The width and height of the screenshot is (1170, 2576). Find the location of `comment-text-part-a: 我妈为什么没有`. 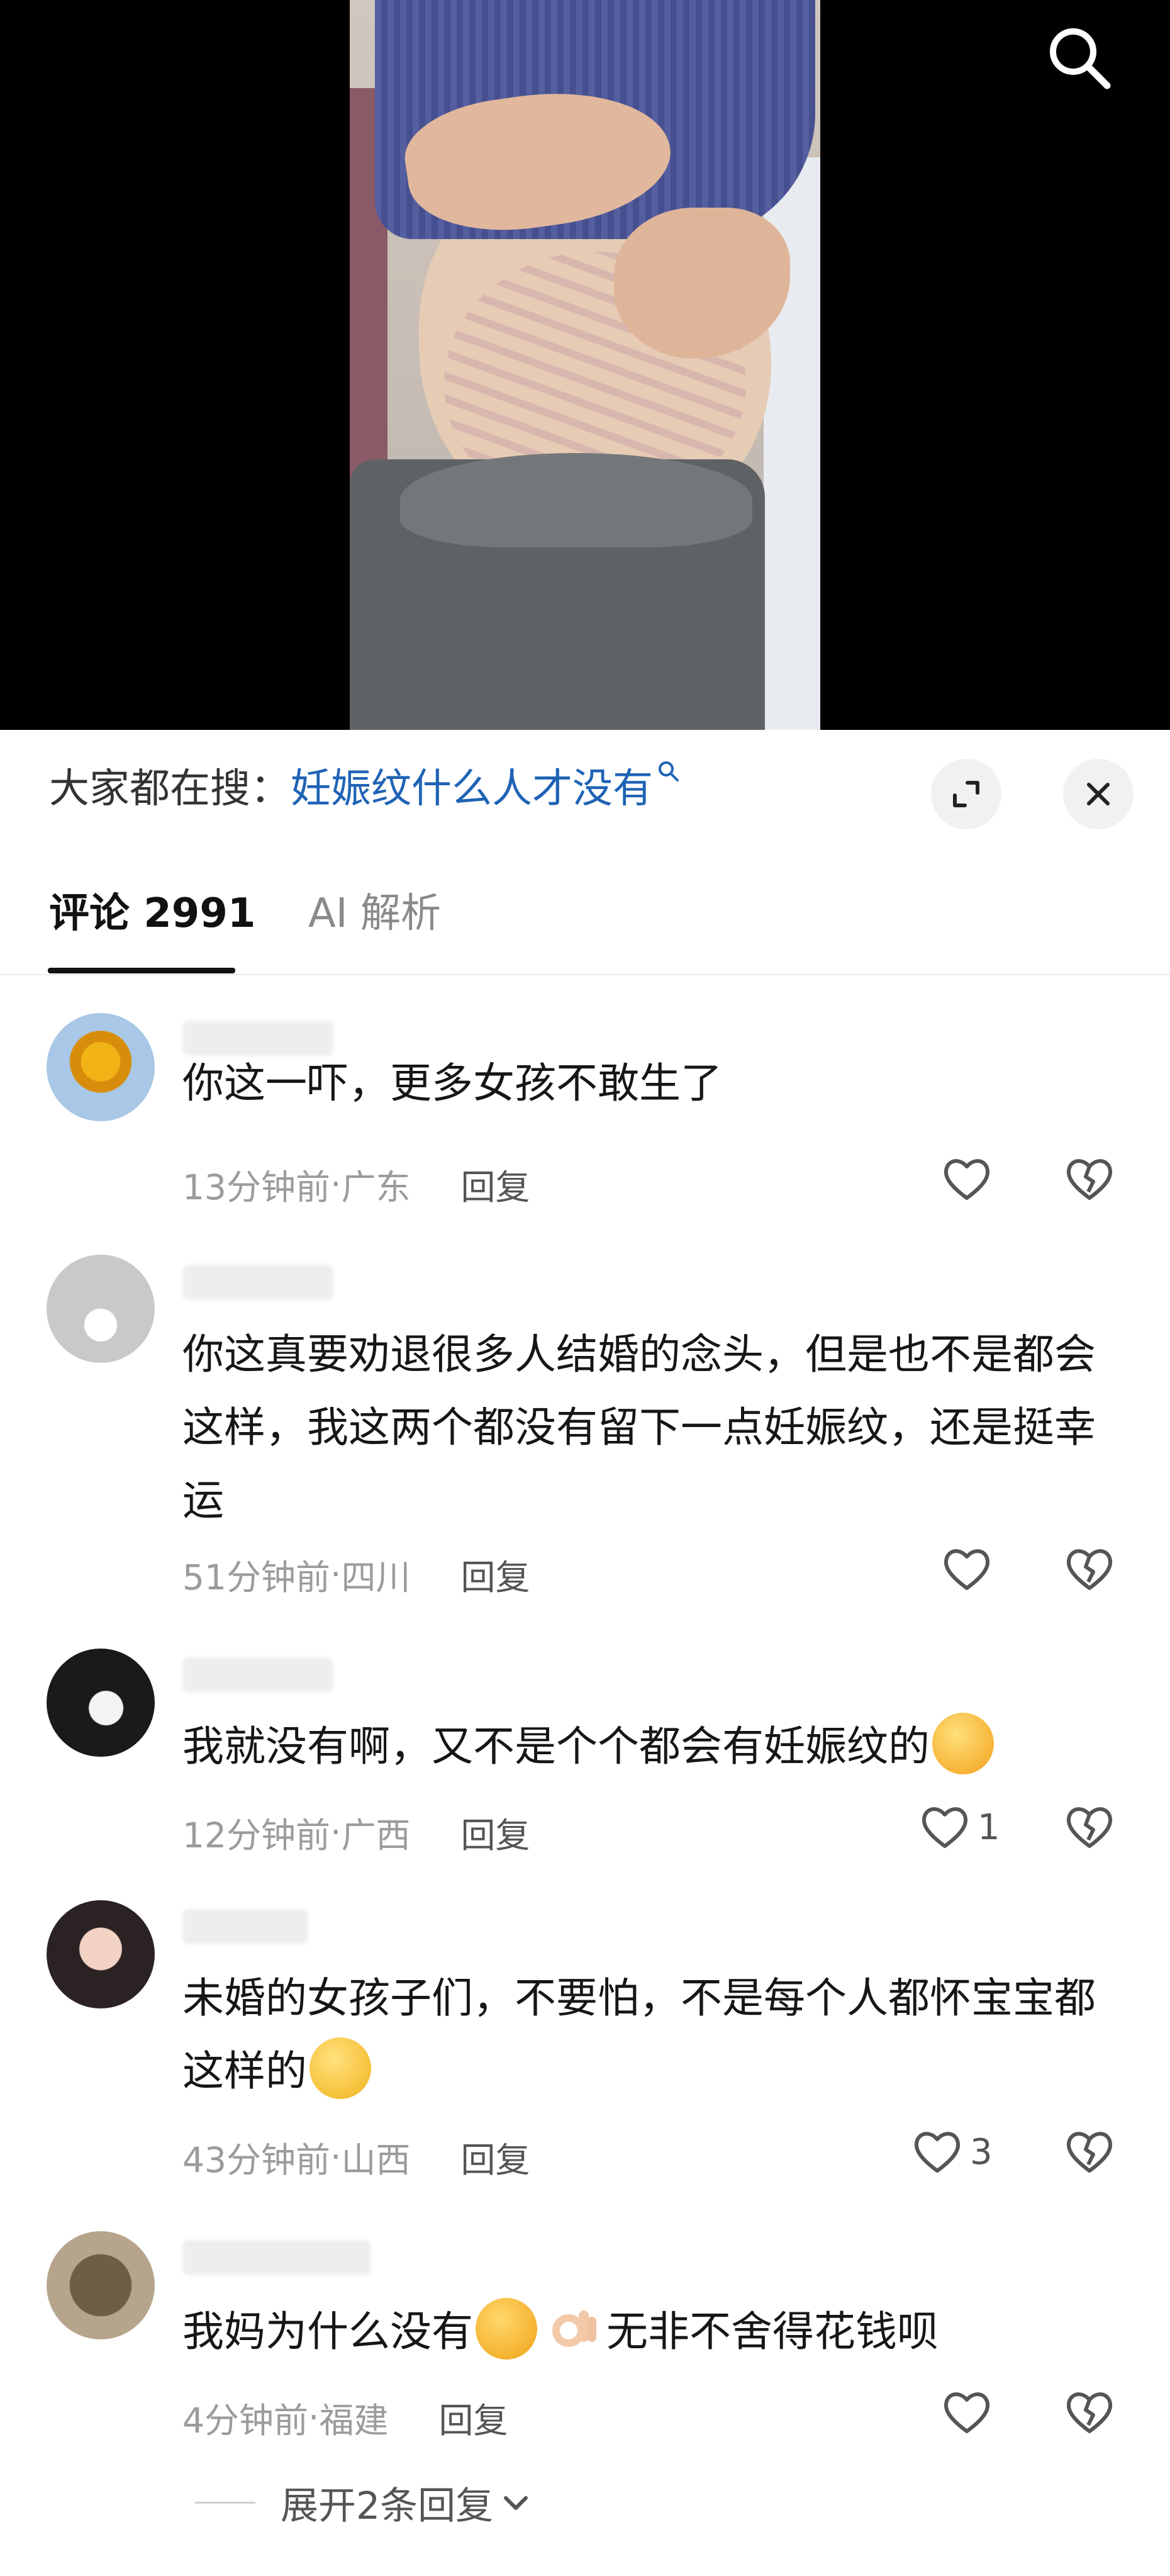

comment-text-part-a: 我妈为什么没有 is located at coordinates (327, 2331).